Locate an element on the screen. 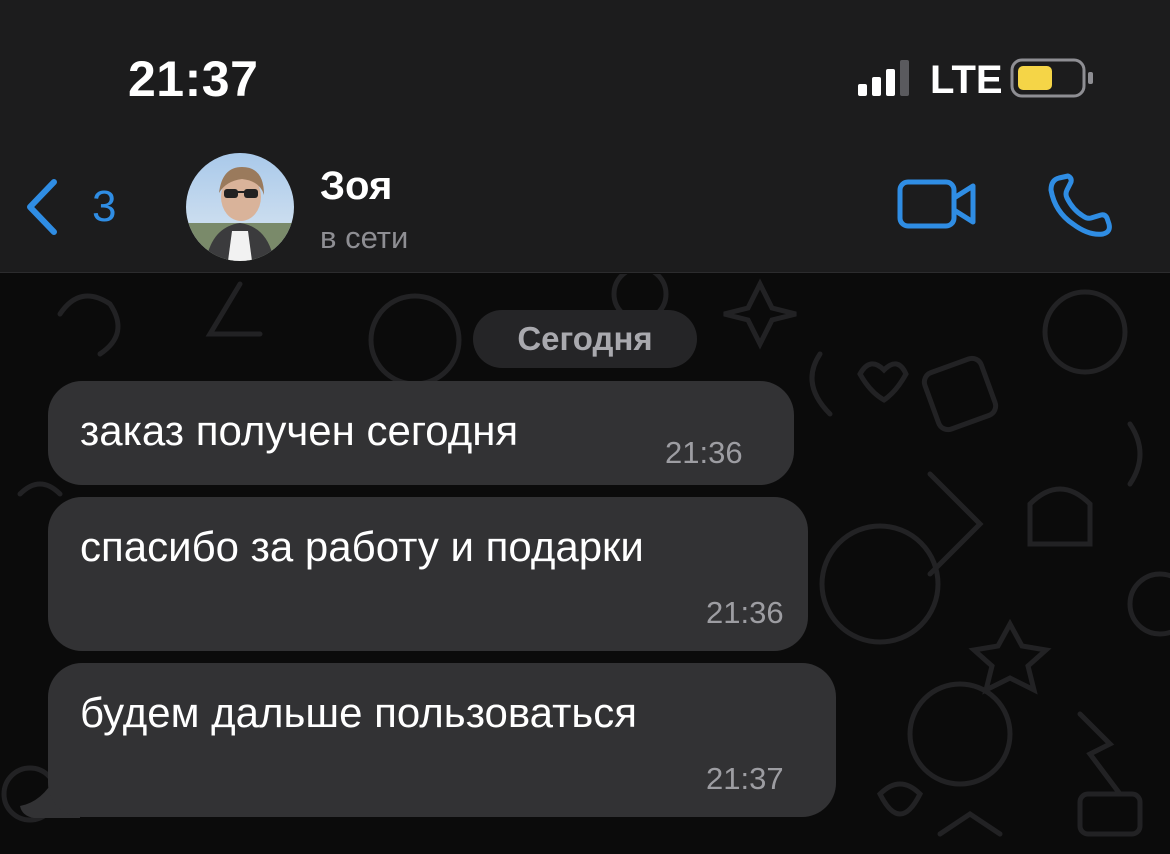 Image resolution: width=1170 pixels, height=854 pixels. cellular-signal-icon is located at coordinates (883, 78).